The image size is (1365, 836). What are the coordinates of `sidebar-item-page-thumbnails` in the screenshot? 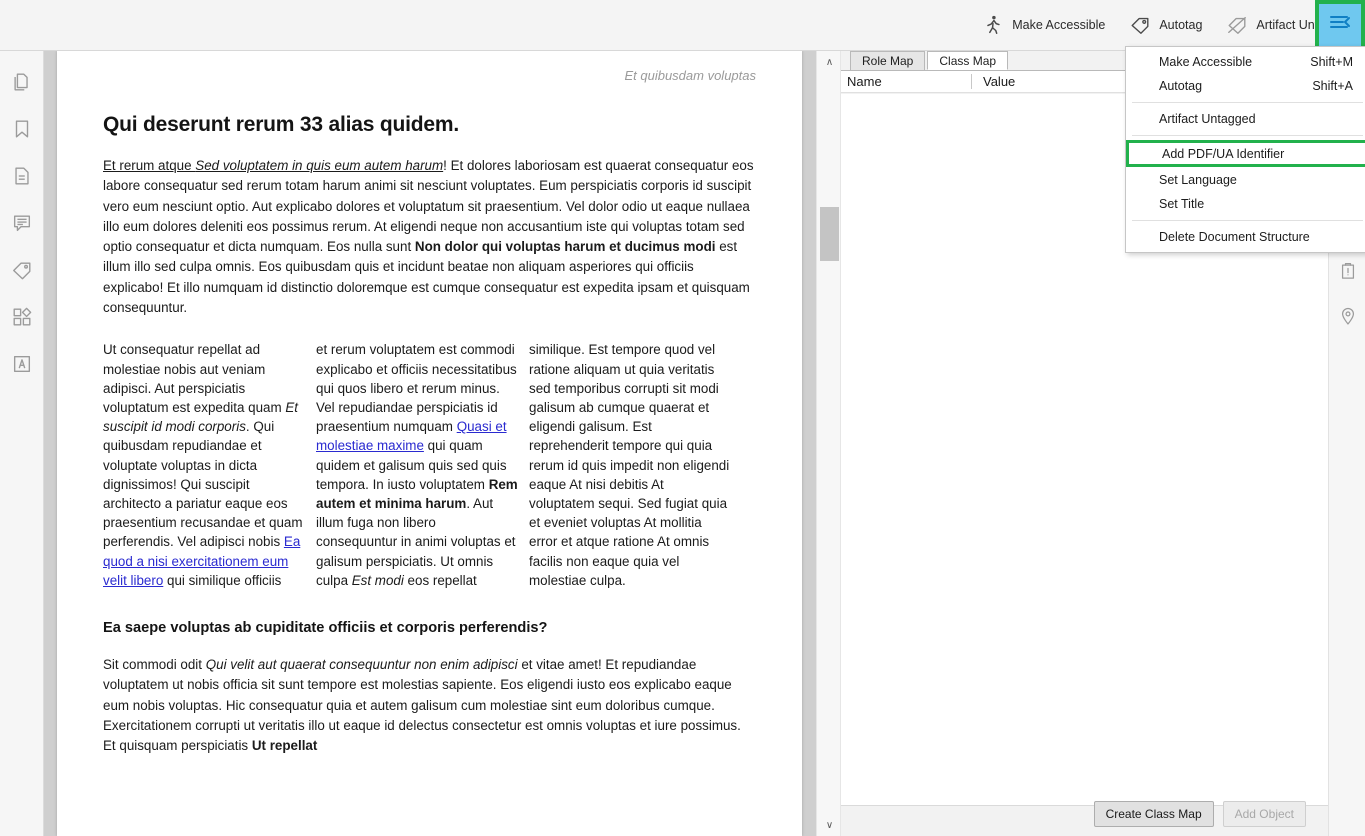 It's located at (22, 84).